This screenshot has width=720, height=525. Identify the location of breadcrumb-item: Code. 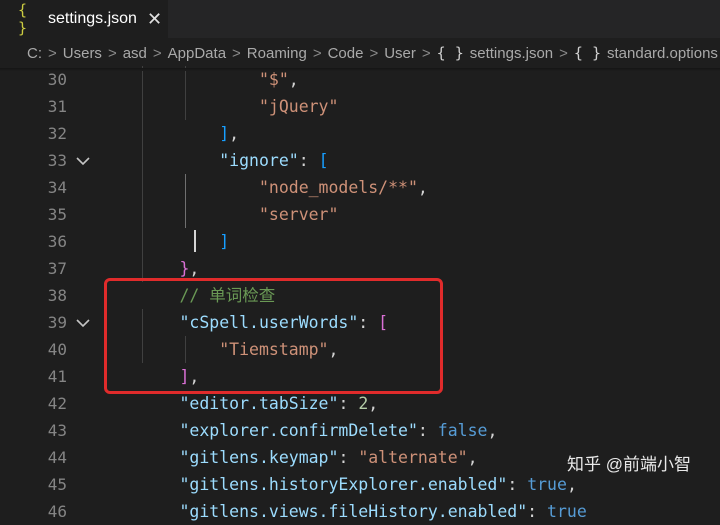
(346, 53).